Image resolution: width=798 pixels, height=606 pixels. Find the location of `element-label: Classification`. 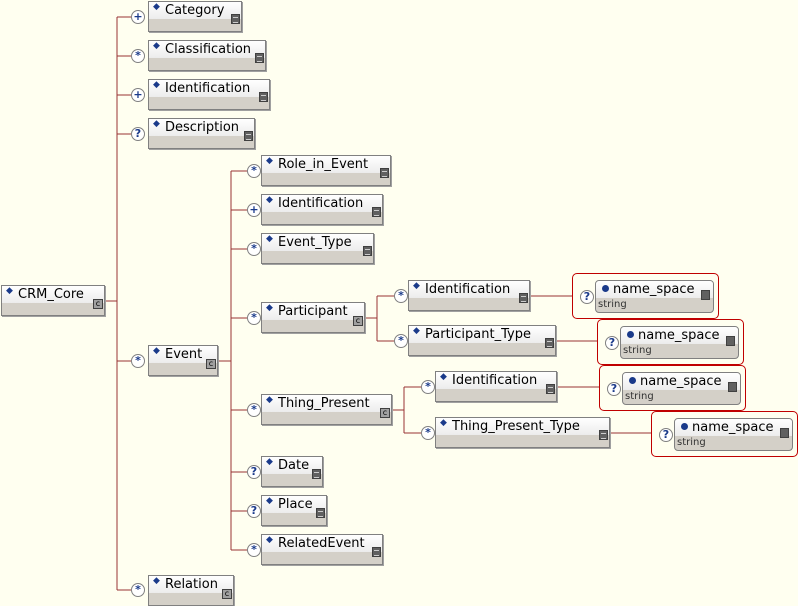

element-label: Classification is located at coordinates (208, 49).